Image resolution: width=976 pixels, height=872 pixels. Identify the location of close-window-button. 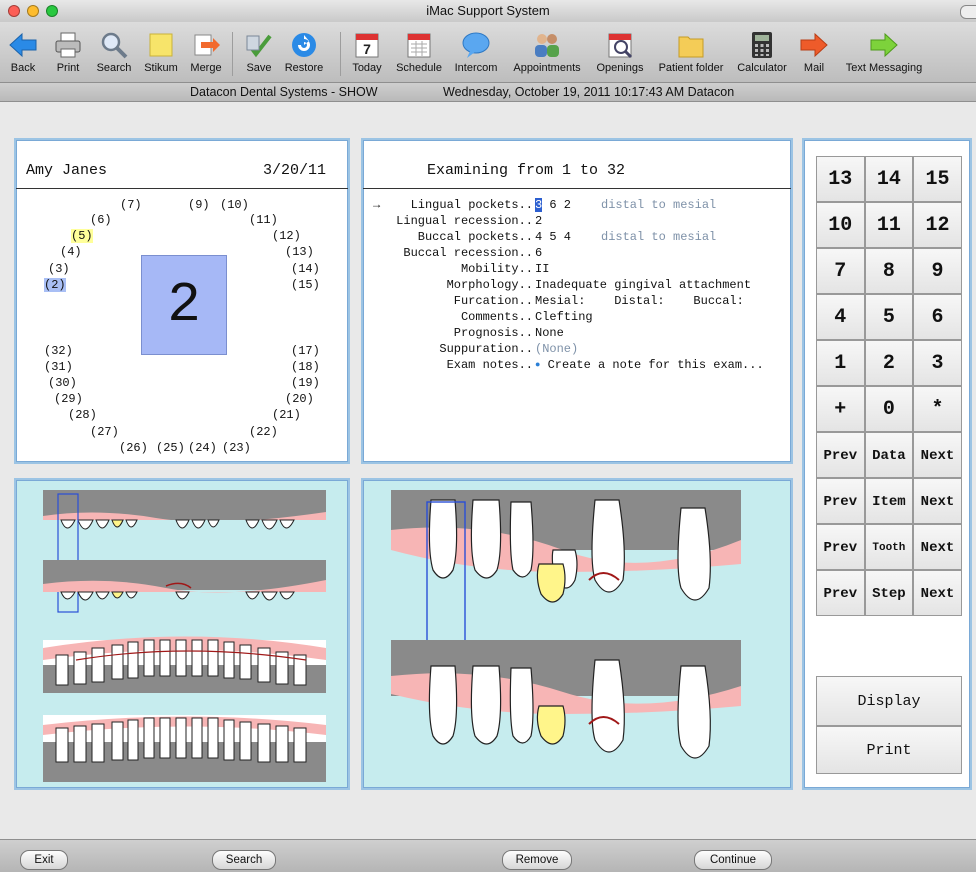
(14, 11).